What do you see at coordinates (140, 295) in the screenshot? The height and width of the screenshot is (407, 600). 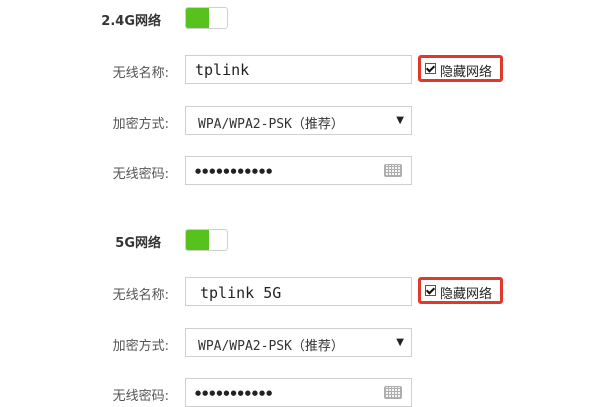 I see `ssid-5g-label: 无线名称:` at bounding box center [140, 295].